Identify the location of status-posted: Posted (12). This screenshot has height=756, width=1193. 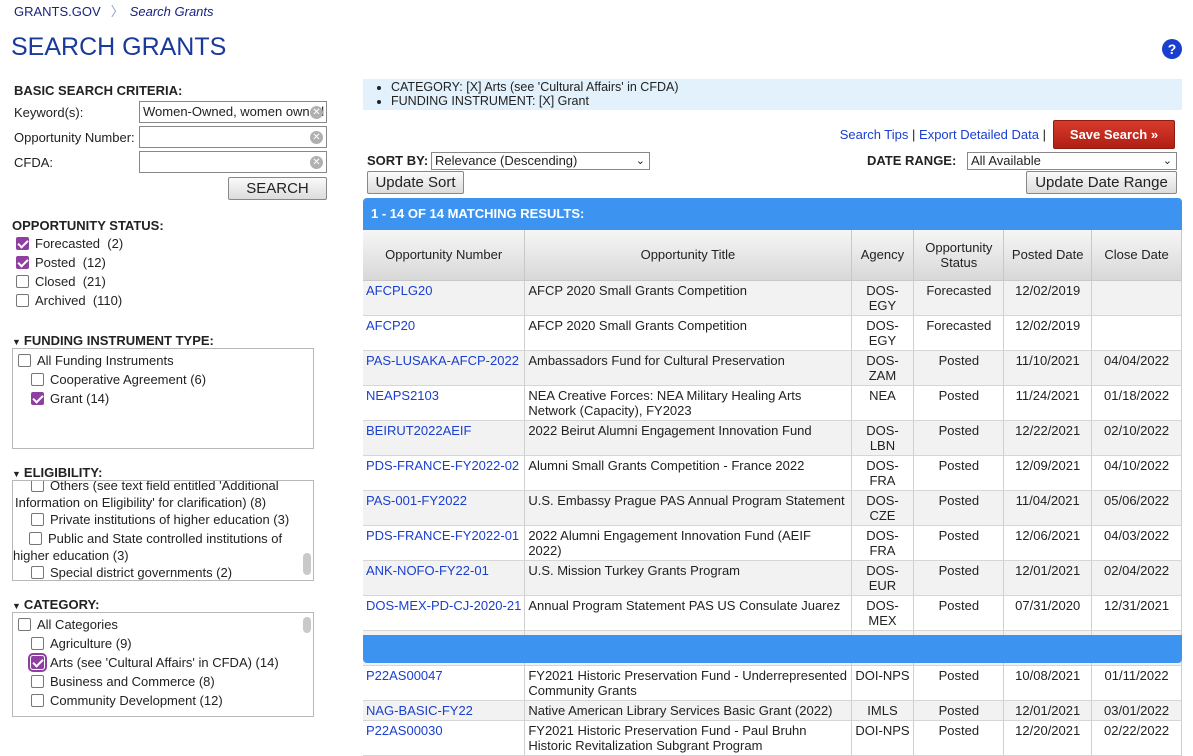
(61, 262).